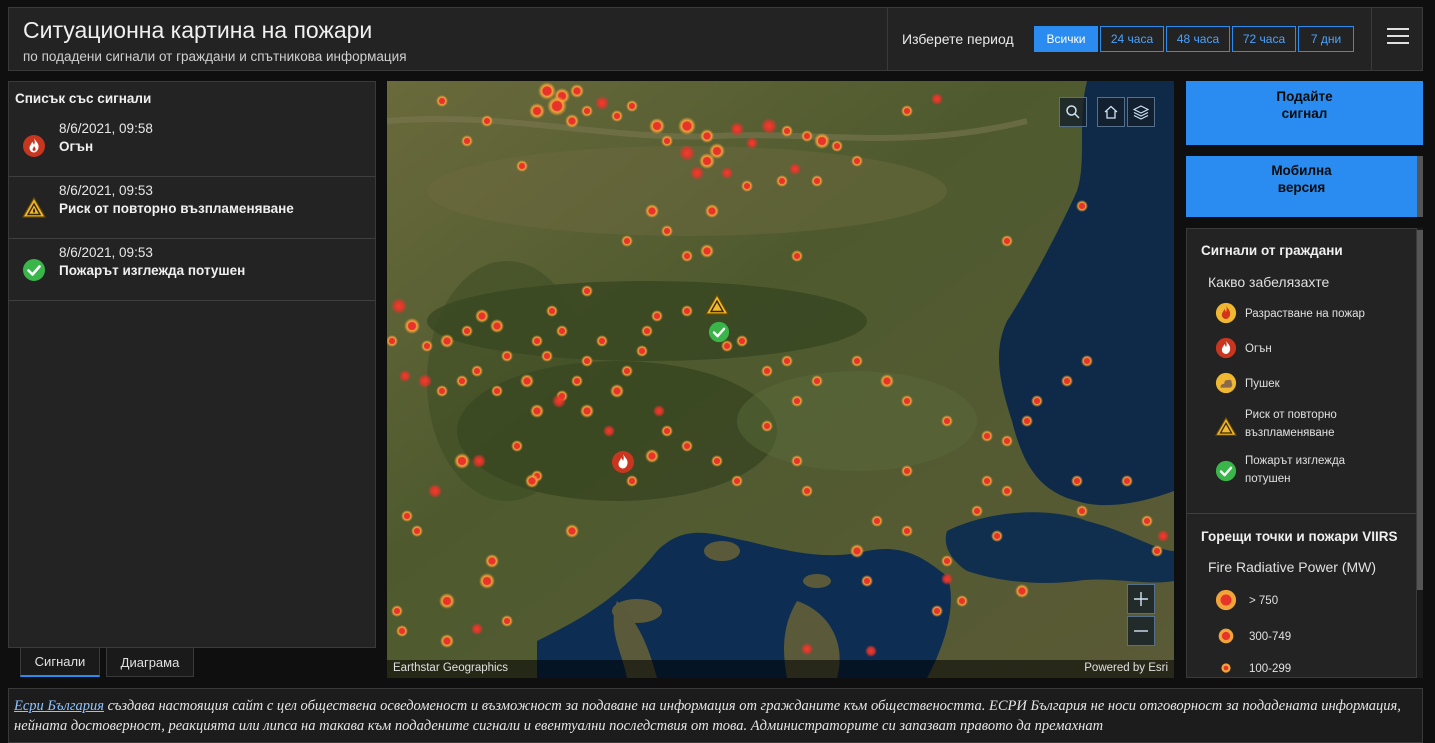  What do you see at coordinates (152, 270) in the screenshot?
I see `signal-label: Пожарът изглежда потушен` at bounding box center [152, 270].